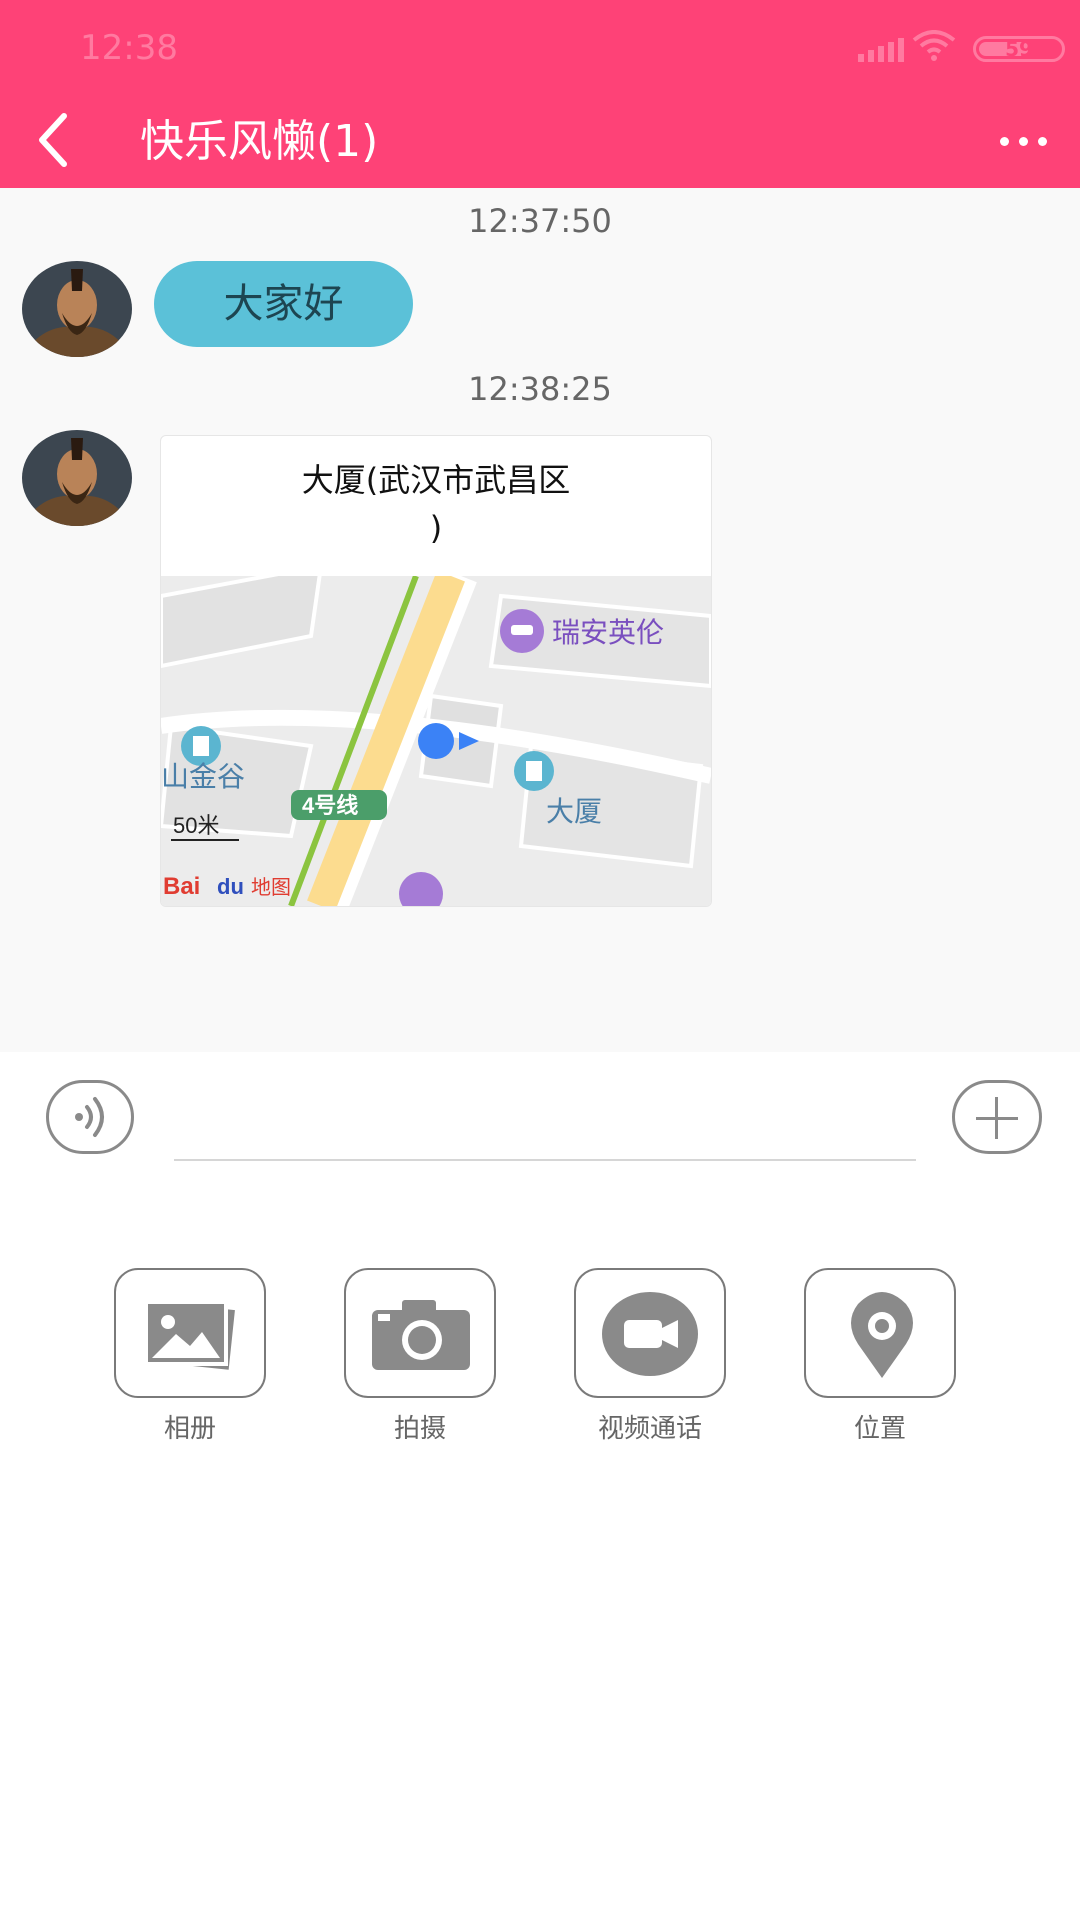 The height and width of the screenshot is (1920, 1080). What do you see at coordinates (436, 480) in the screenshot?
I see `location-address: 大厦(武汉市武昌区` at bounding box center [436, 480].